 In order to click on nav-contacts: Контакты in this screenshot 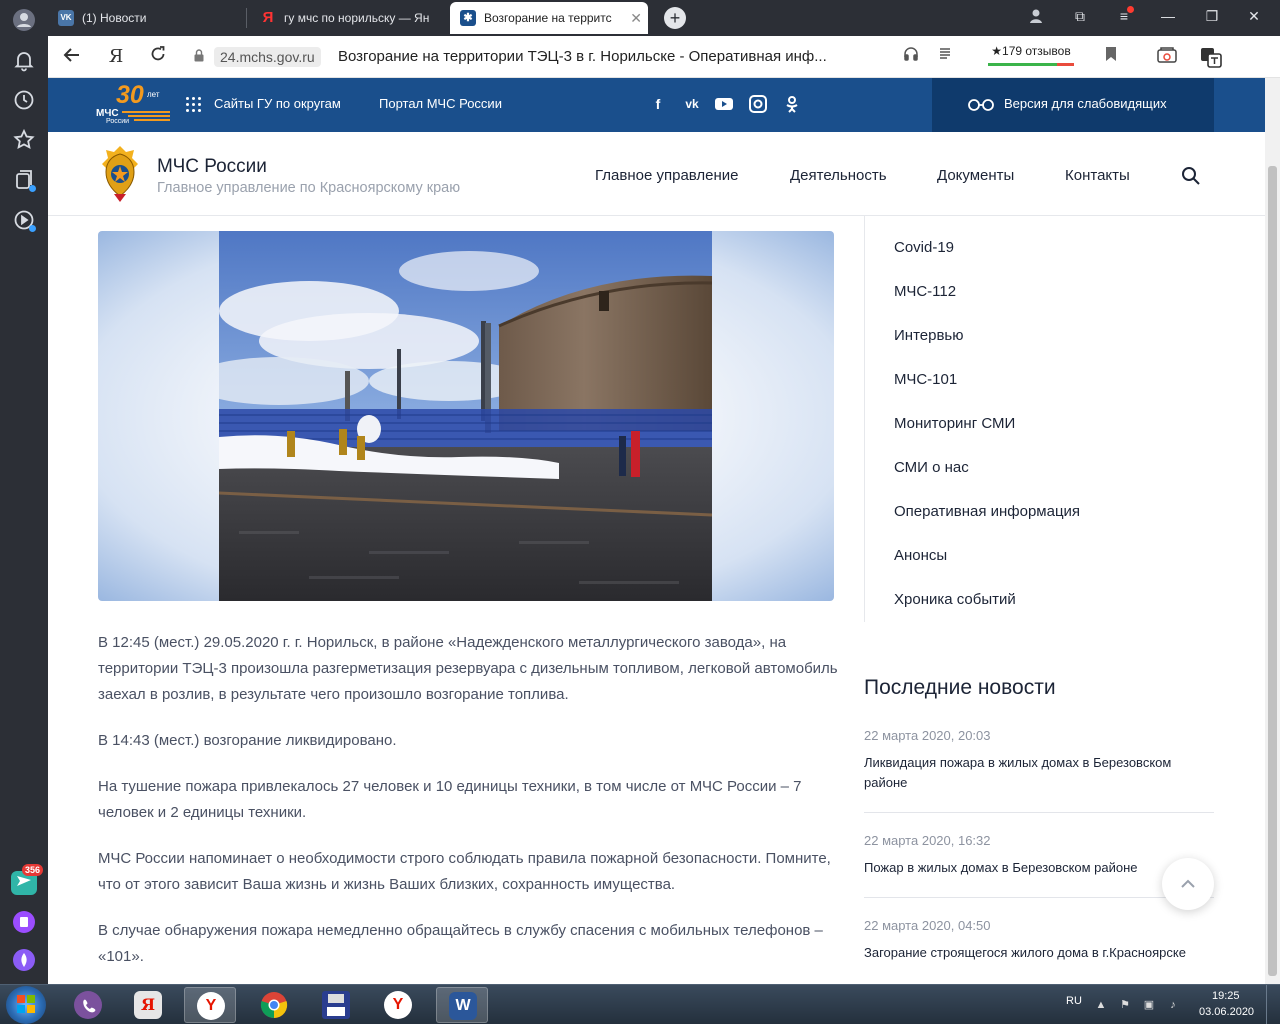, I will do `click(1097, 176)`.